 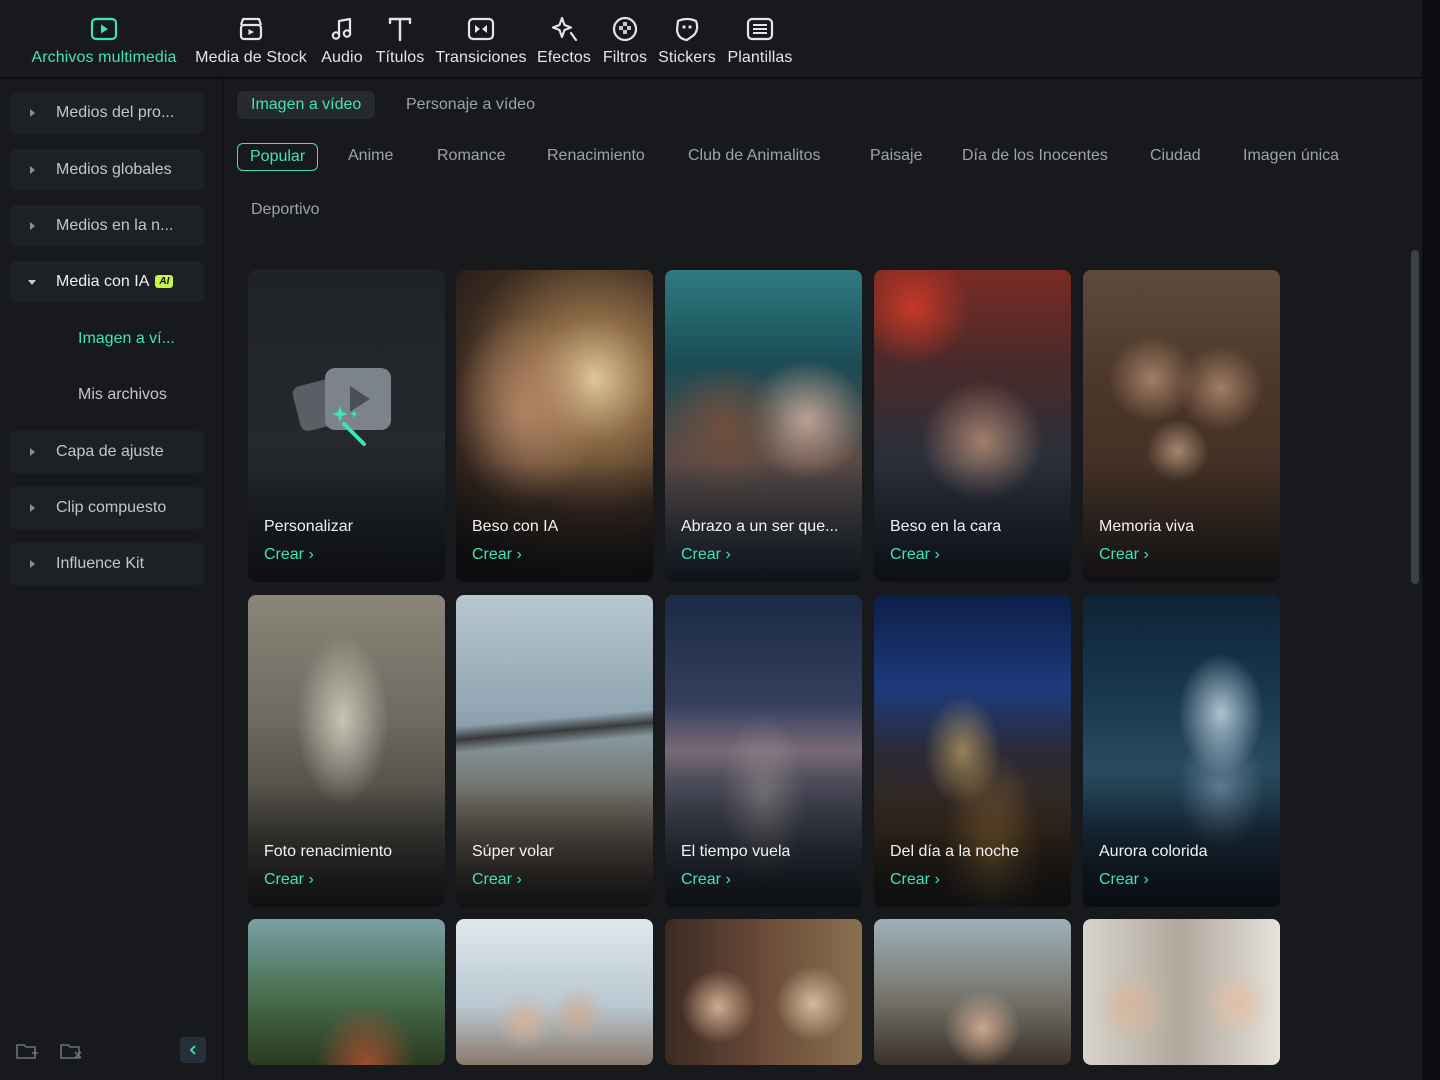 What do you see at coordinates (625, 57) in the screenshot?
I see `tool-label: Filtros` at bounding box center [625, 57].